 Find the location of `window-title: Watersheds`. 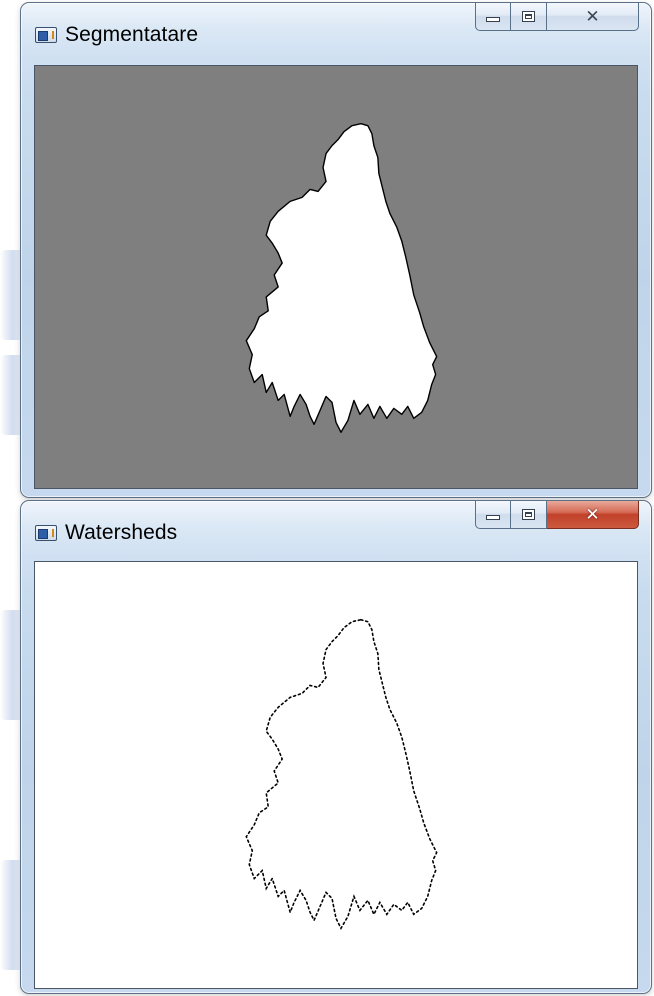

window-title: Watersheds is located at coordinates (121, 532).